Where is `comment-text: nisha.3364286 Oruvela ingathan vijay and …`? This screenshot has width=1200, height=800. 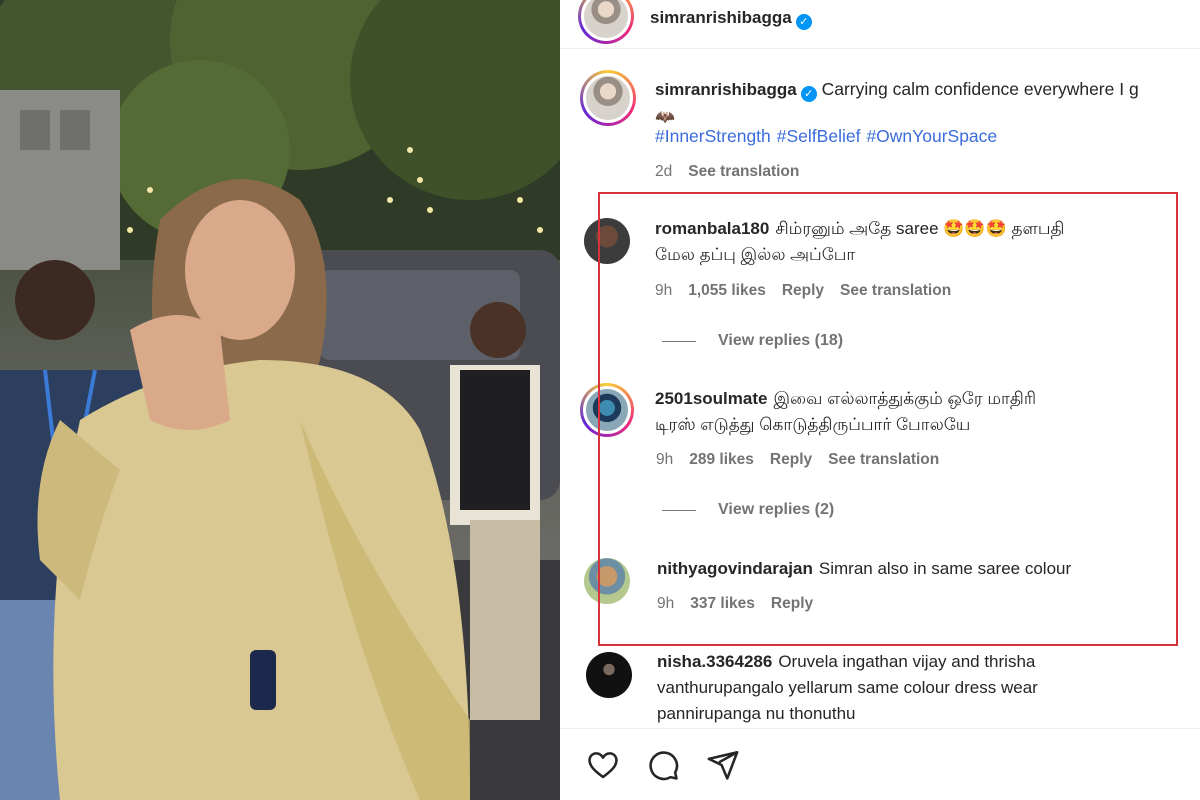 comment-text: nisha.3364286 Oruvela ingathan vijay and … is located at coordinates (917, 688).